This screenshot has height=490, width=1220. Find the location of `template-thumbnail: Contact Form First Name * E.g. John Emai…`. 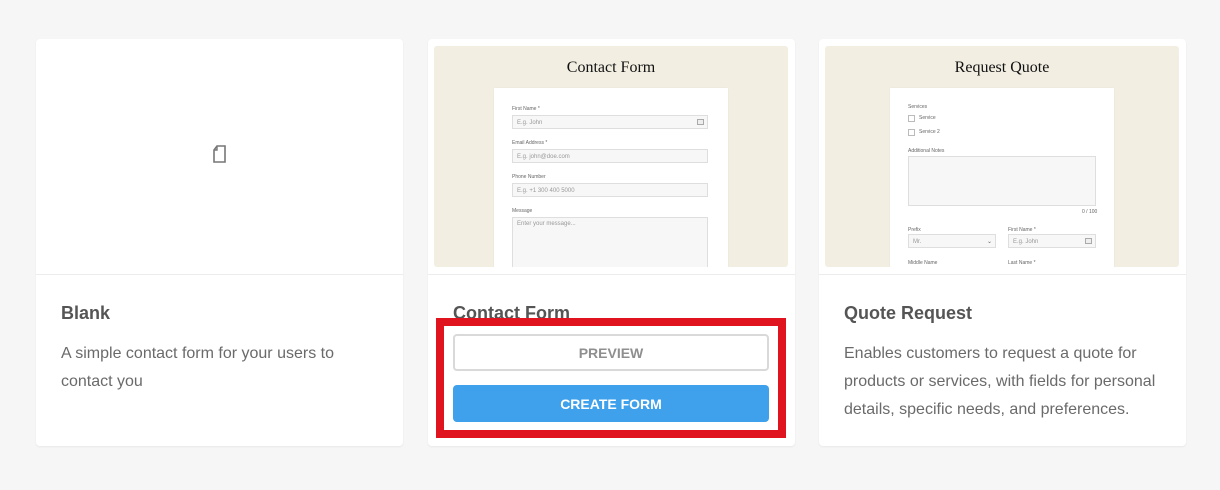

template-thumbnail: Contact Form First Name * E.g. John Emai… is located at coordinates (611, 157).